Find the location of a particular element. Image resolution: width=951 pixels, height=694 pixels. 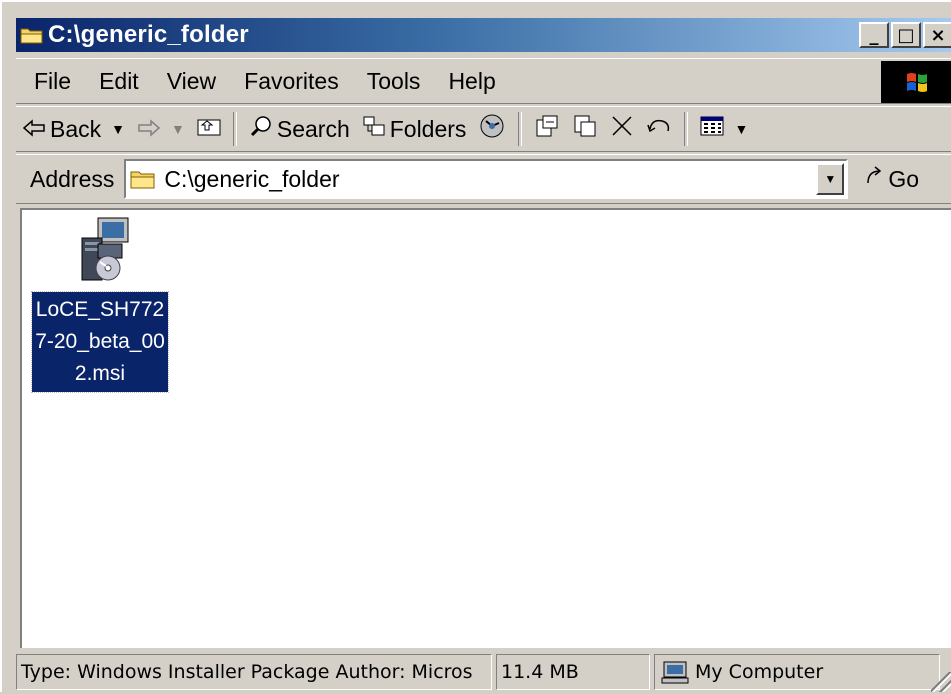

title-bar: C:\generic_folder _ □ × is located at coordinates (483, 35).